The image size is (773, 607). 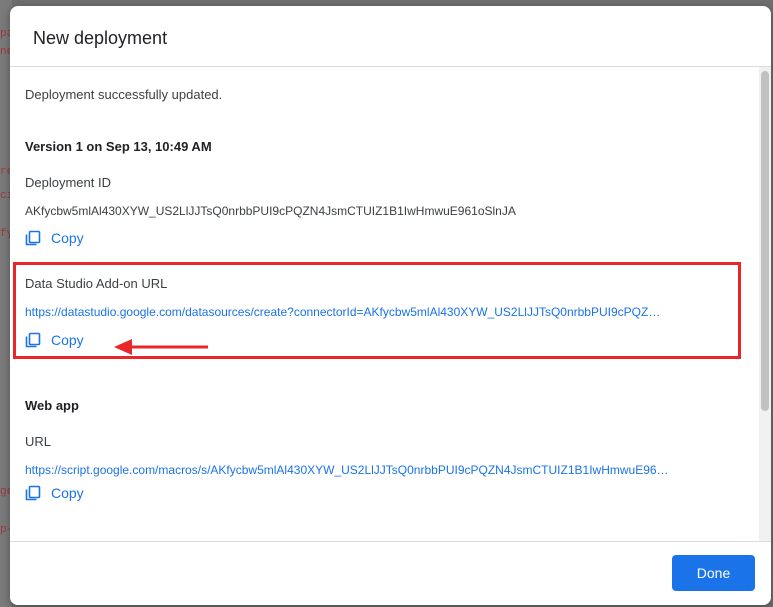 I want to click on dialog-title: New deployment, so click(x=100, y=38).